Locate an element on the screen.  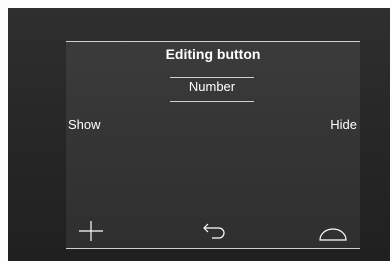
field-bottom-line is located at coordinates (212, 101).